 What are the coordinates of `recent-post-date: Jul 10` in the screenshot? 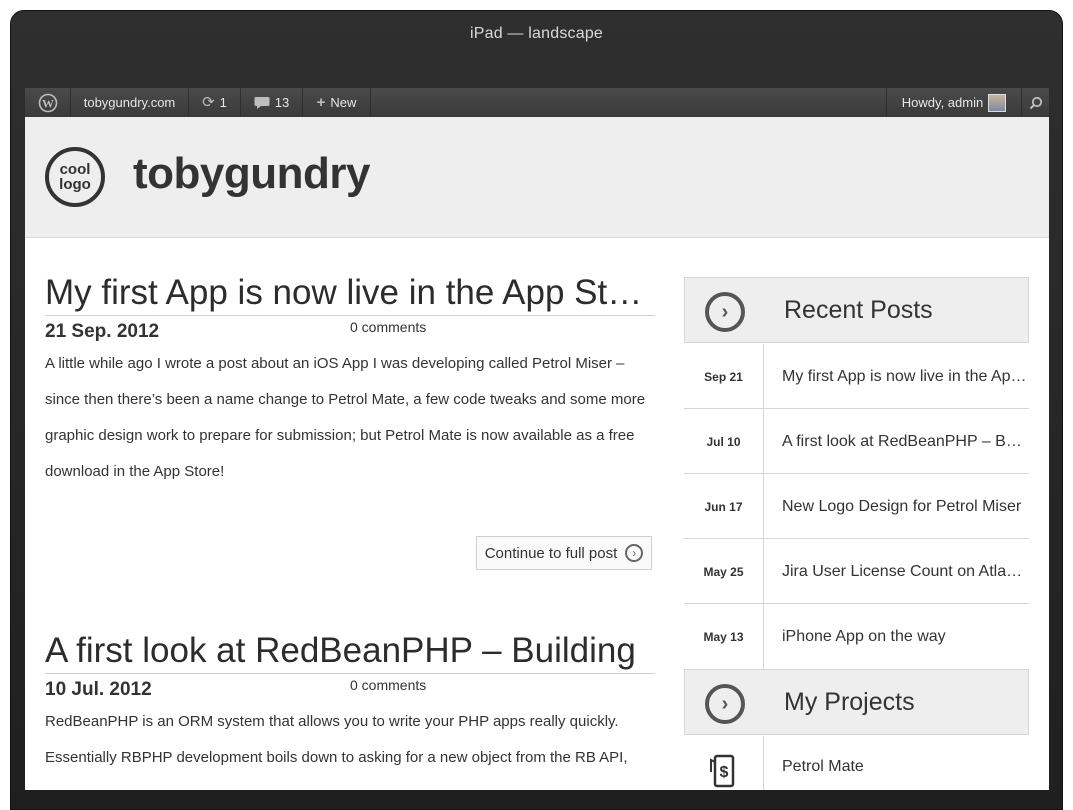 It's located at (724, 441).